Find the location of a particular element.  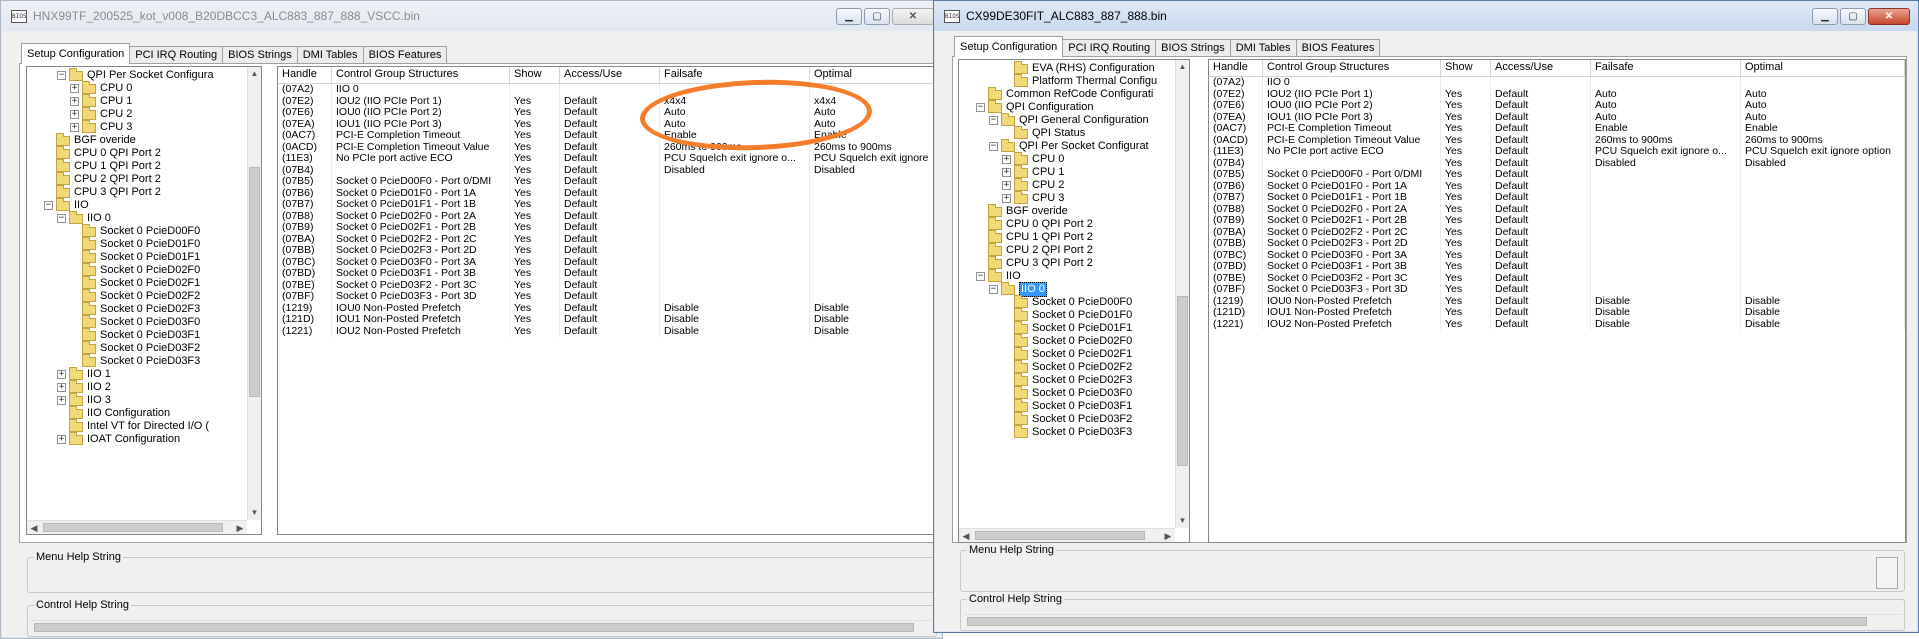

tree-node: − IIO is located at coordinates (998, 275).